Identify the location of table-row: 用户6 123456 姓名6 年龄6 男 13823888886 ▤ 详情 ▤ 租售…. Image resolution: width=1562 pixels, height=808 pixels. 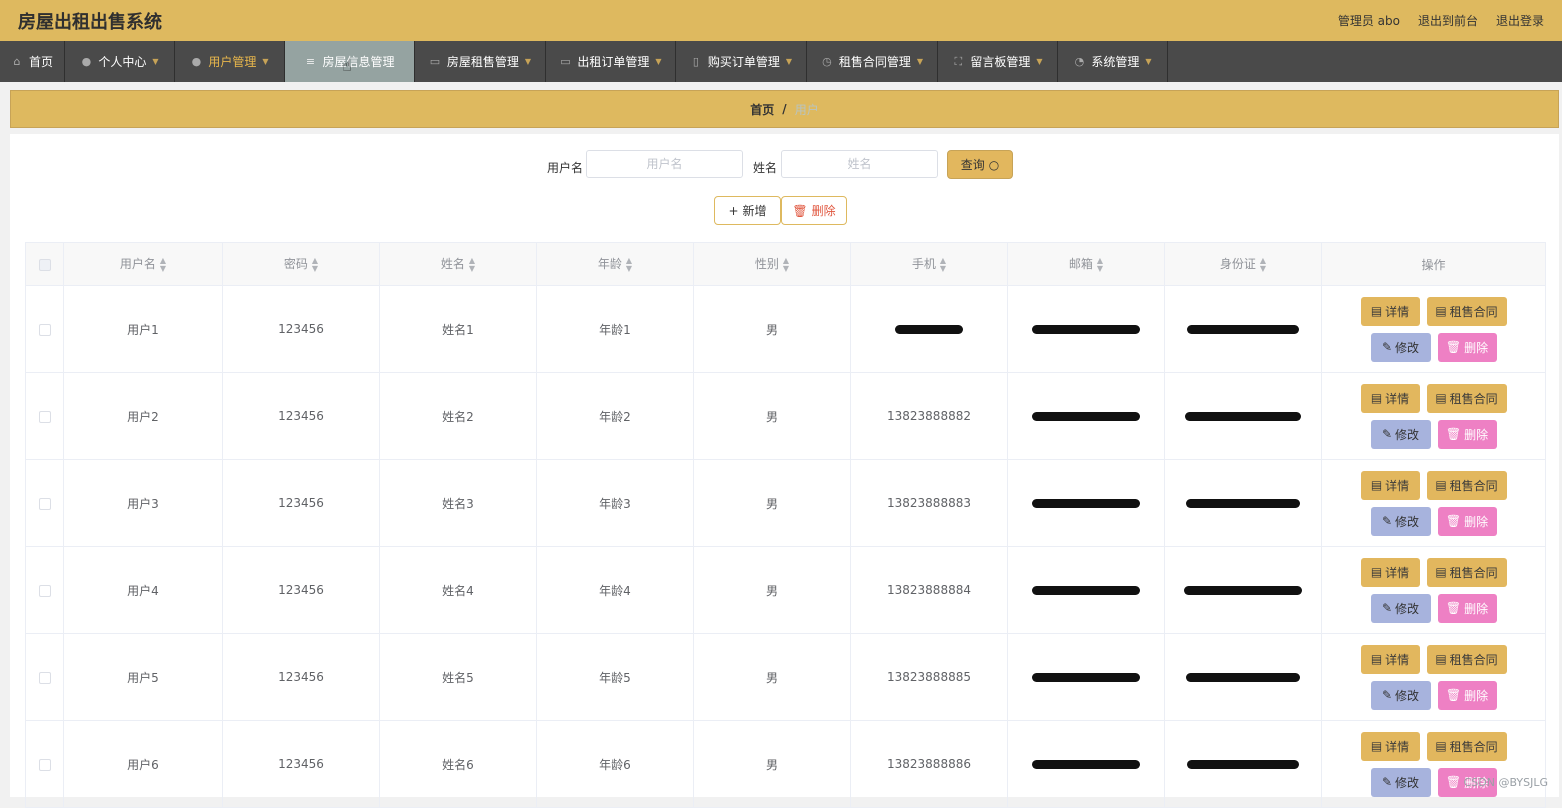
(785, 764).